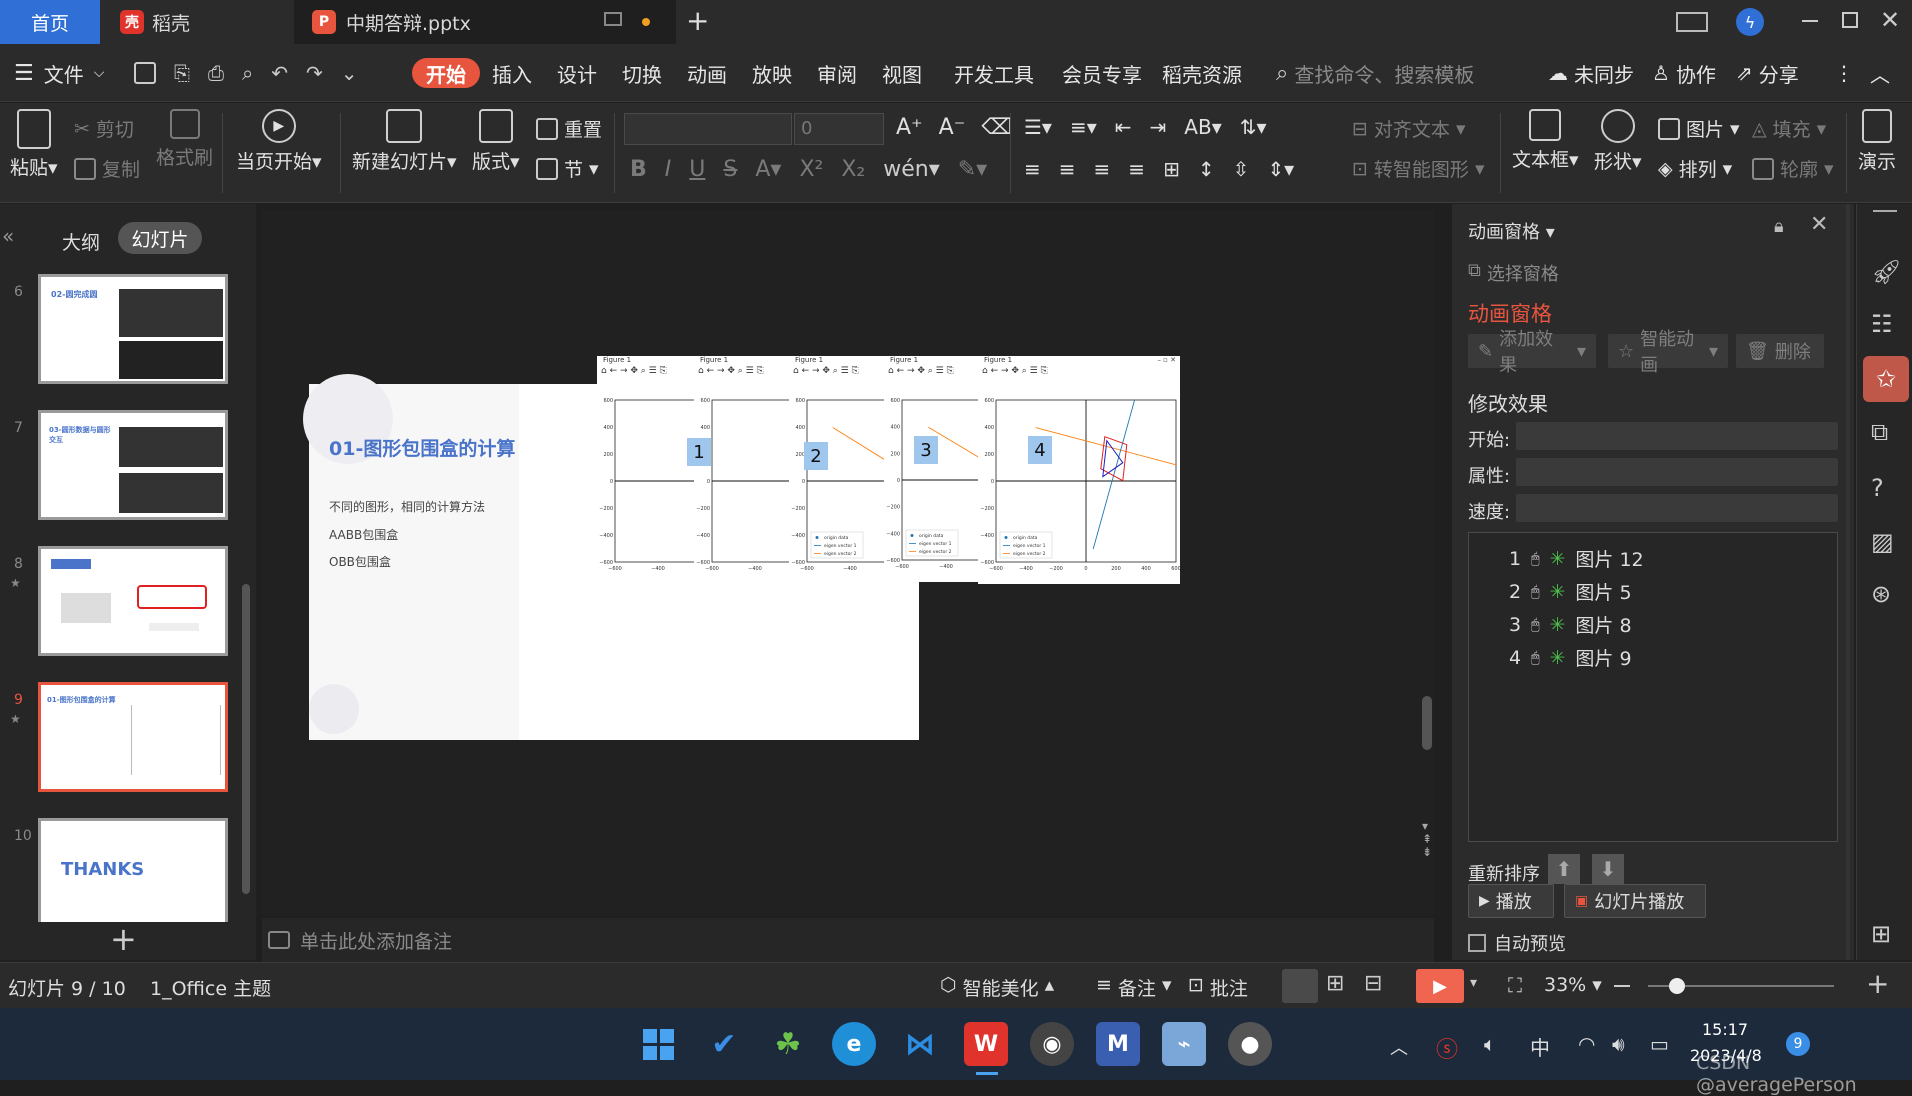 Image resolution: width=1912 pixels, height=1096 pixels. What do you see at coordinates (1375, 73) in the screenshot?
I see `command-search: ⌕ 查找命令、搜索模板` at bounding box center [1375, 73].